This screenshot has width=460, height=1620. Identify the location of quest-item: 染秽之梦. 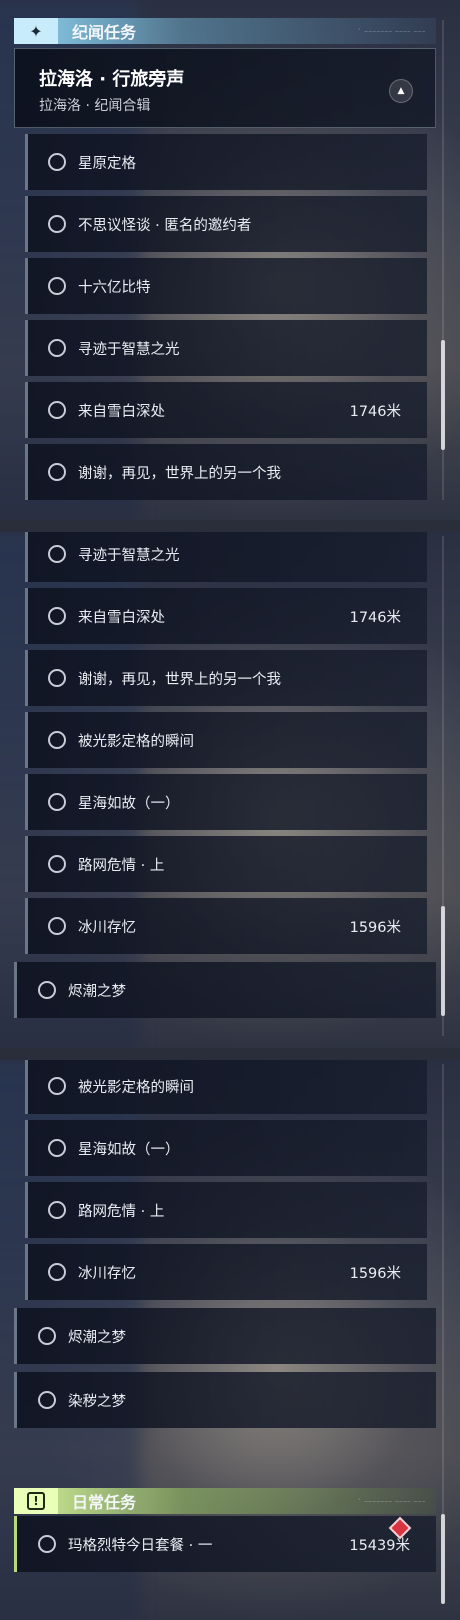
(225, 1400).